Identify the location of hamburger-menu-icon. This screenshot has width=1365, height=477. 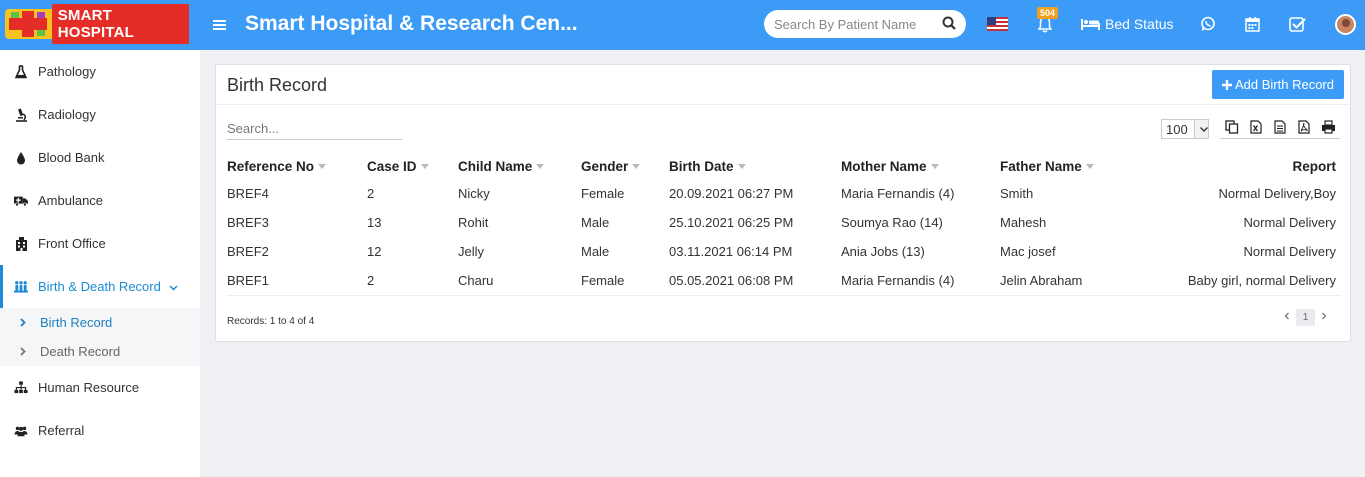
(219, 25).